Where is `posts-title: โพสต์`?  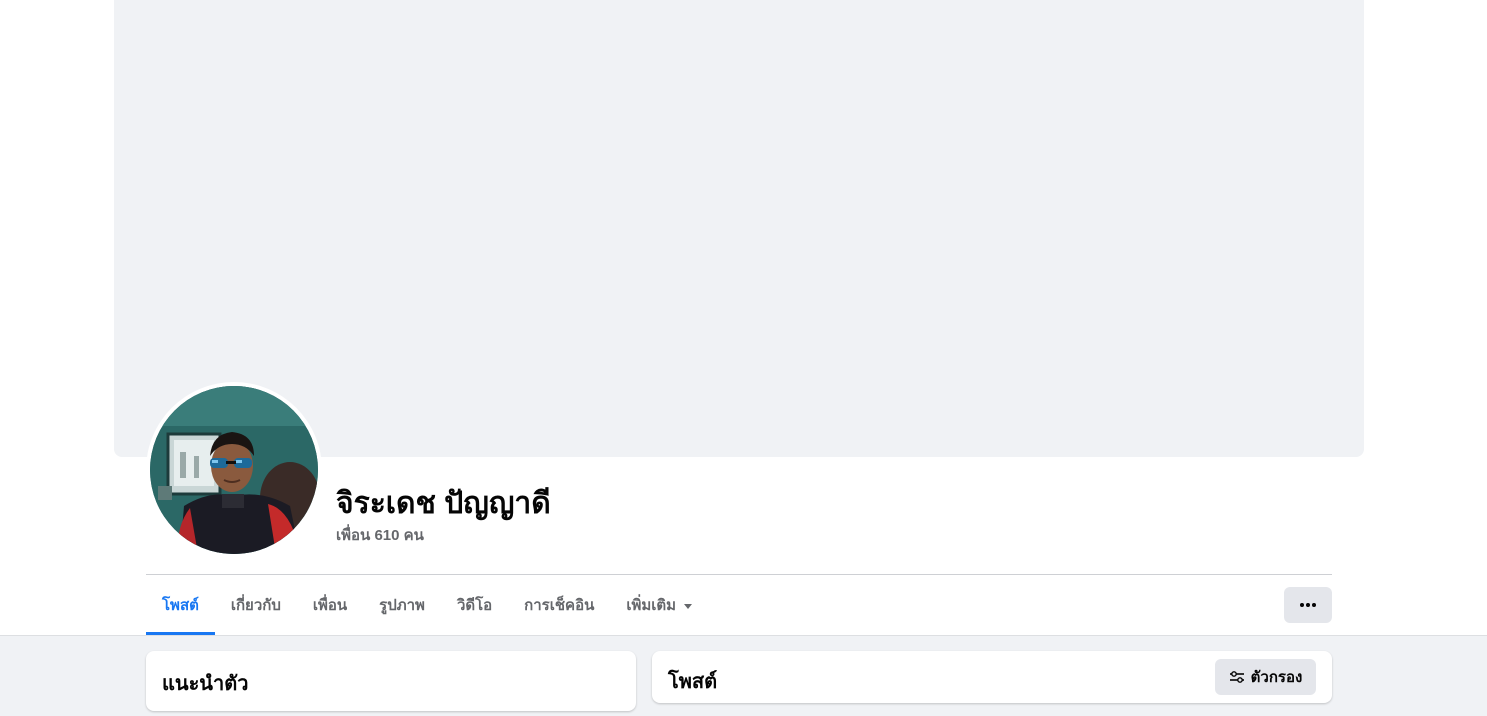 posts-title: โพสต์ is located at coordinates (693, 682).